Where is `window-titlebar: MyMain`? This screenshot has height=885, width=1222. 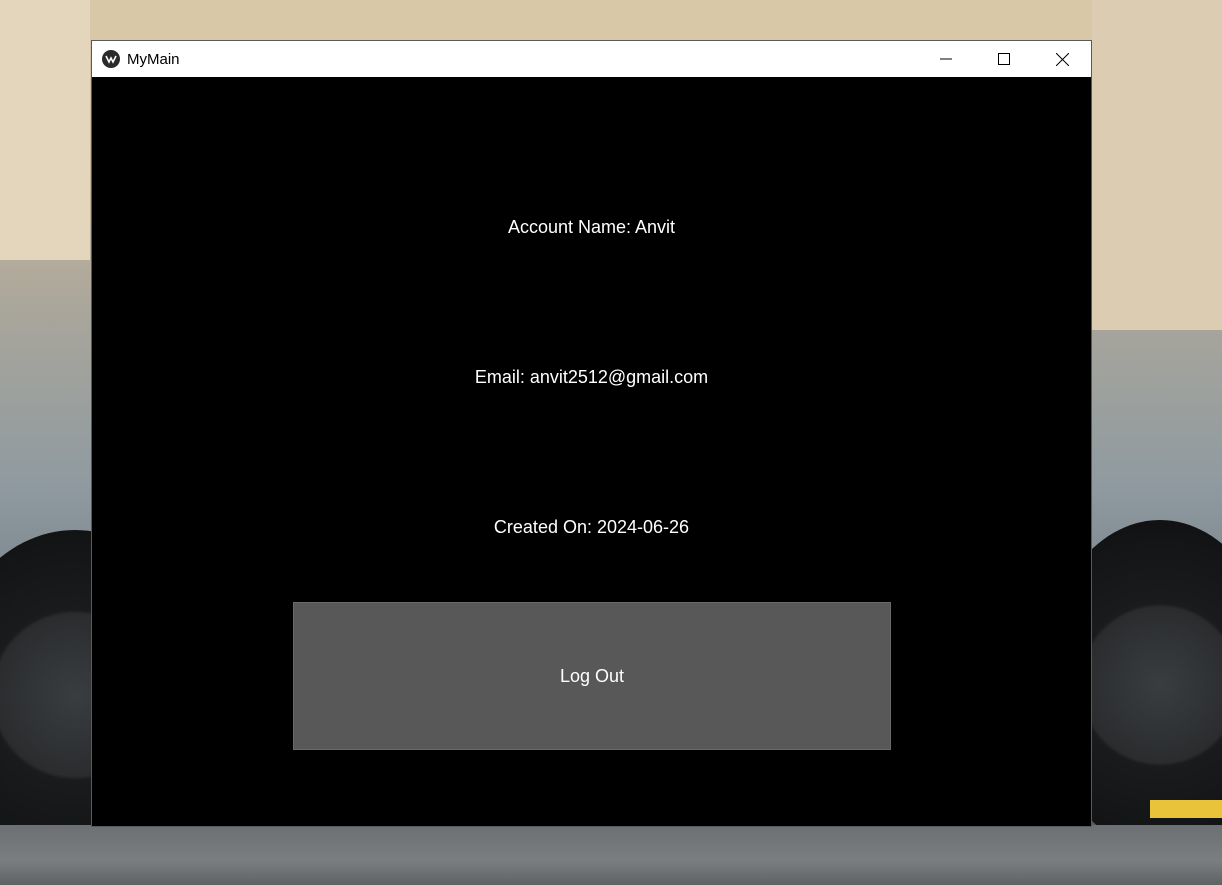 window-titlebar: MyMain is located at coordinates (591, 59).